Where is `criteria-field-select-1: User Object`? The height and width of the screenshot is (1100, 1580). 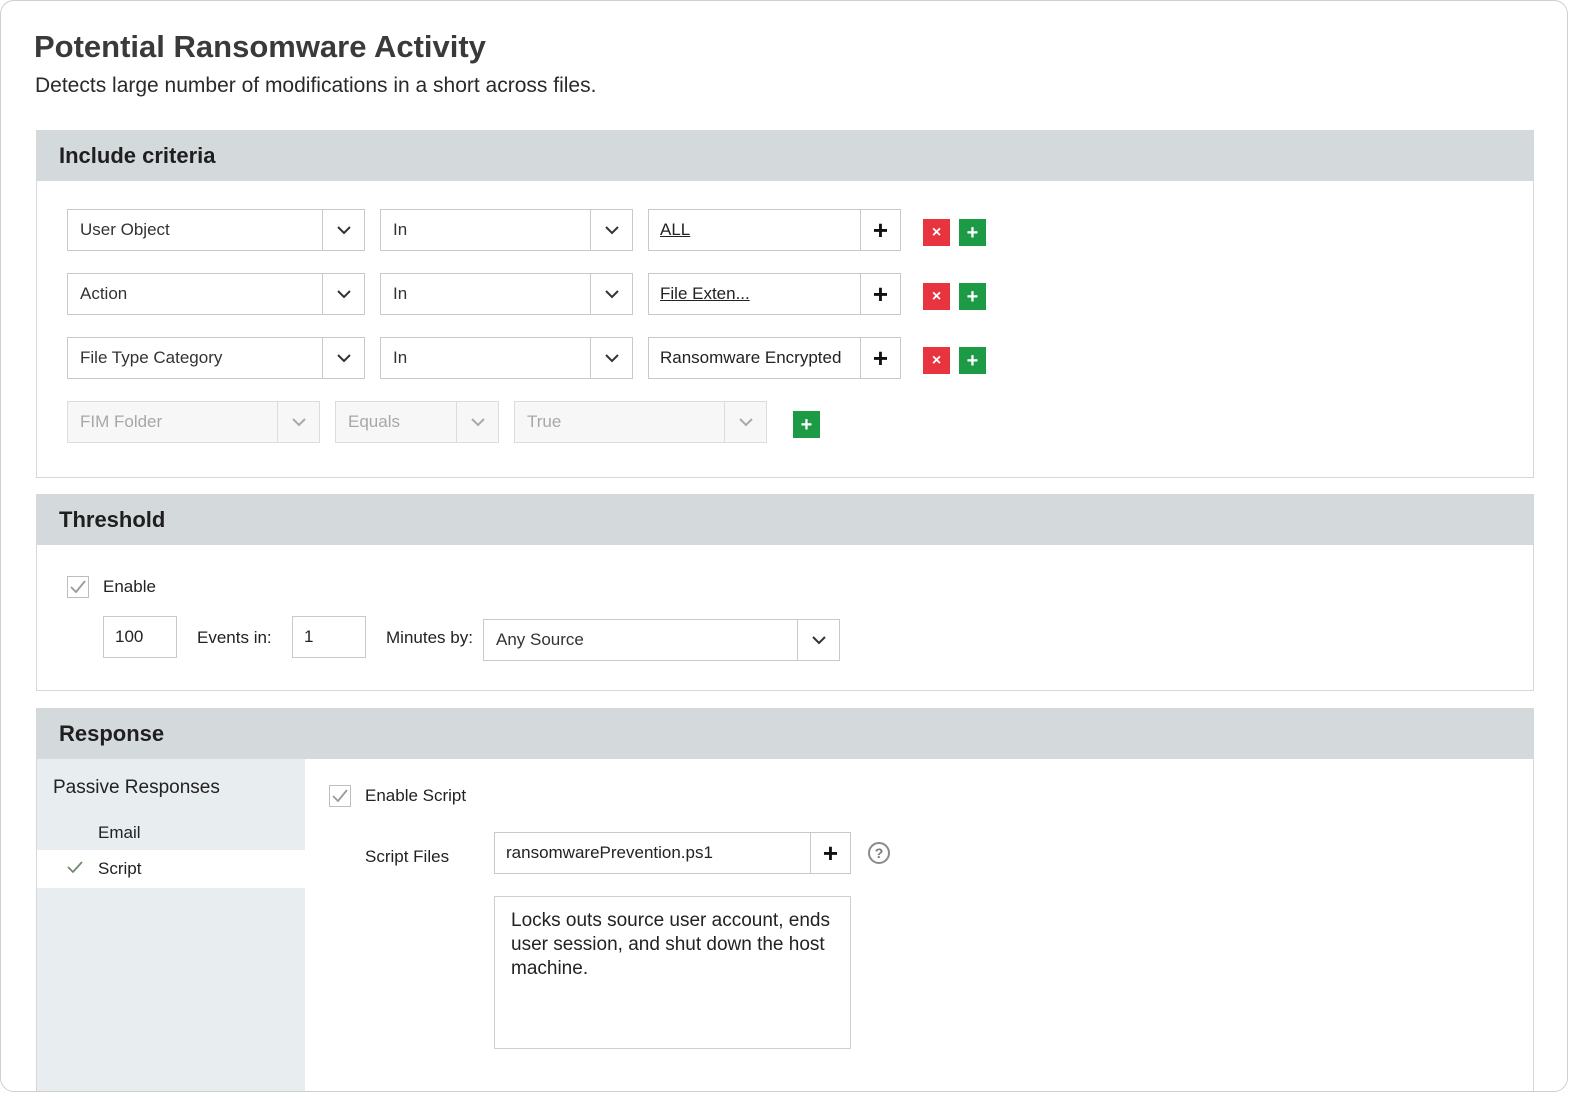 criteria-field-select-1: User Object is located at coordinates (216, 230).